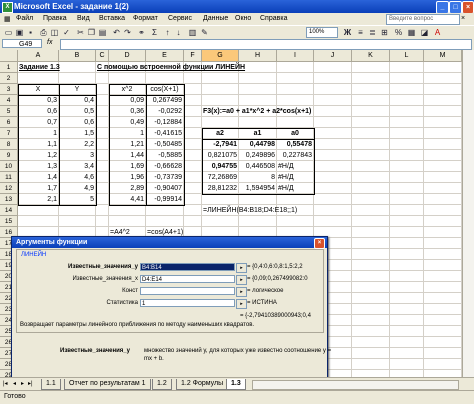 The image size is (474, 404). I want to click on cell-cos: -0,50485, so click(164, 144).